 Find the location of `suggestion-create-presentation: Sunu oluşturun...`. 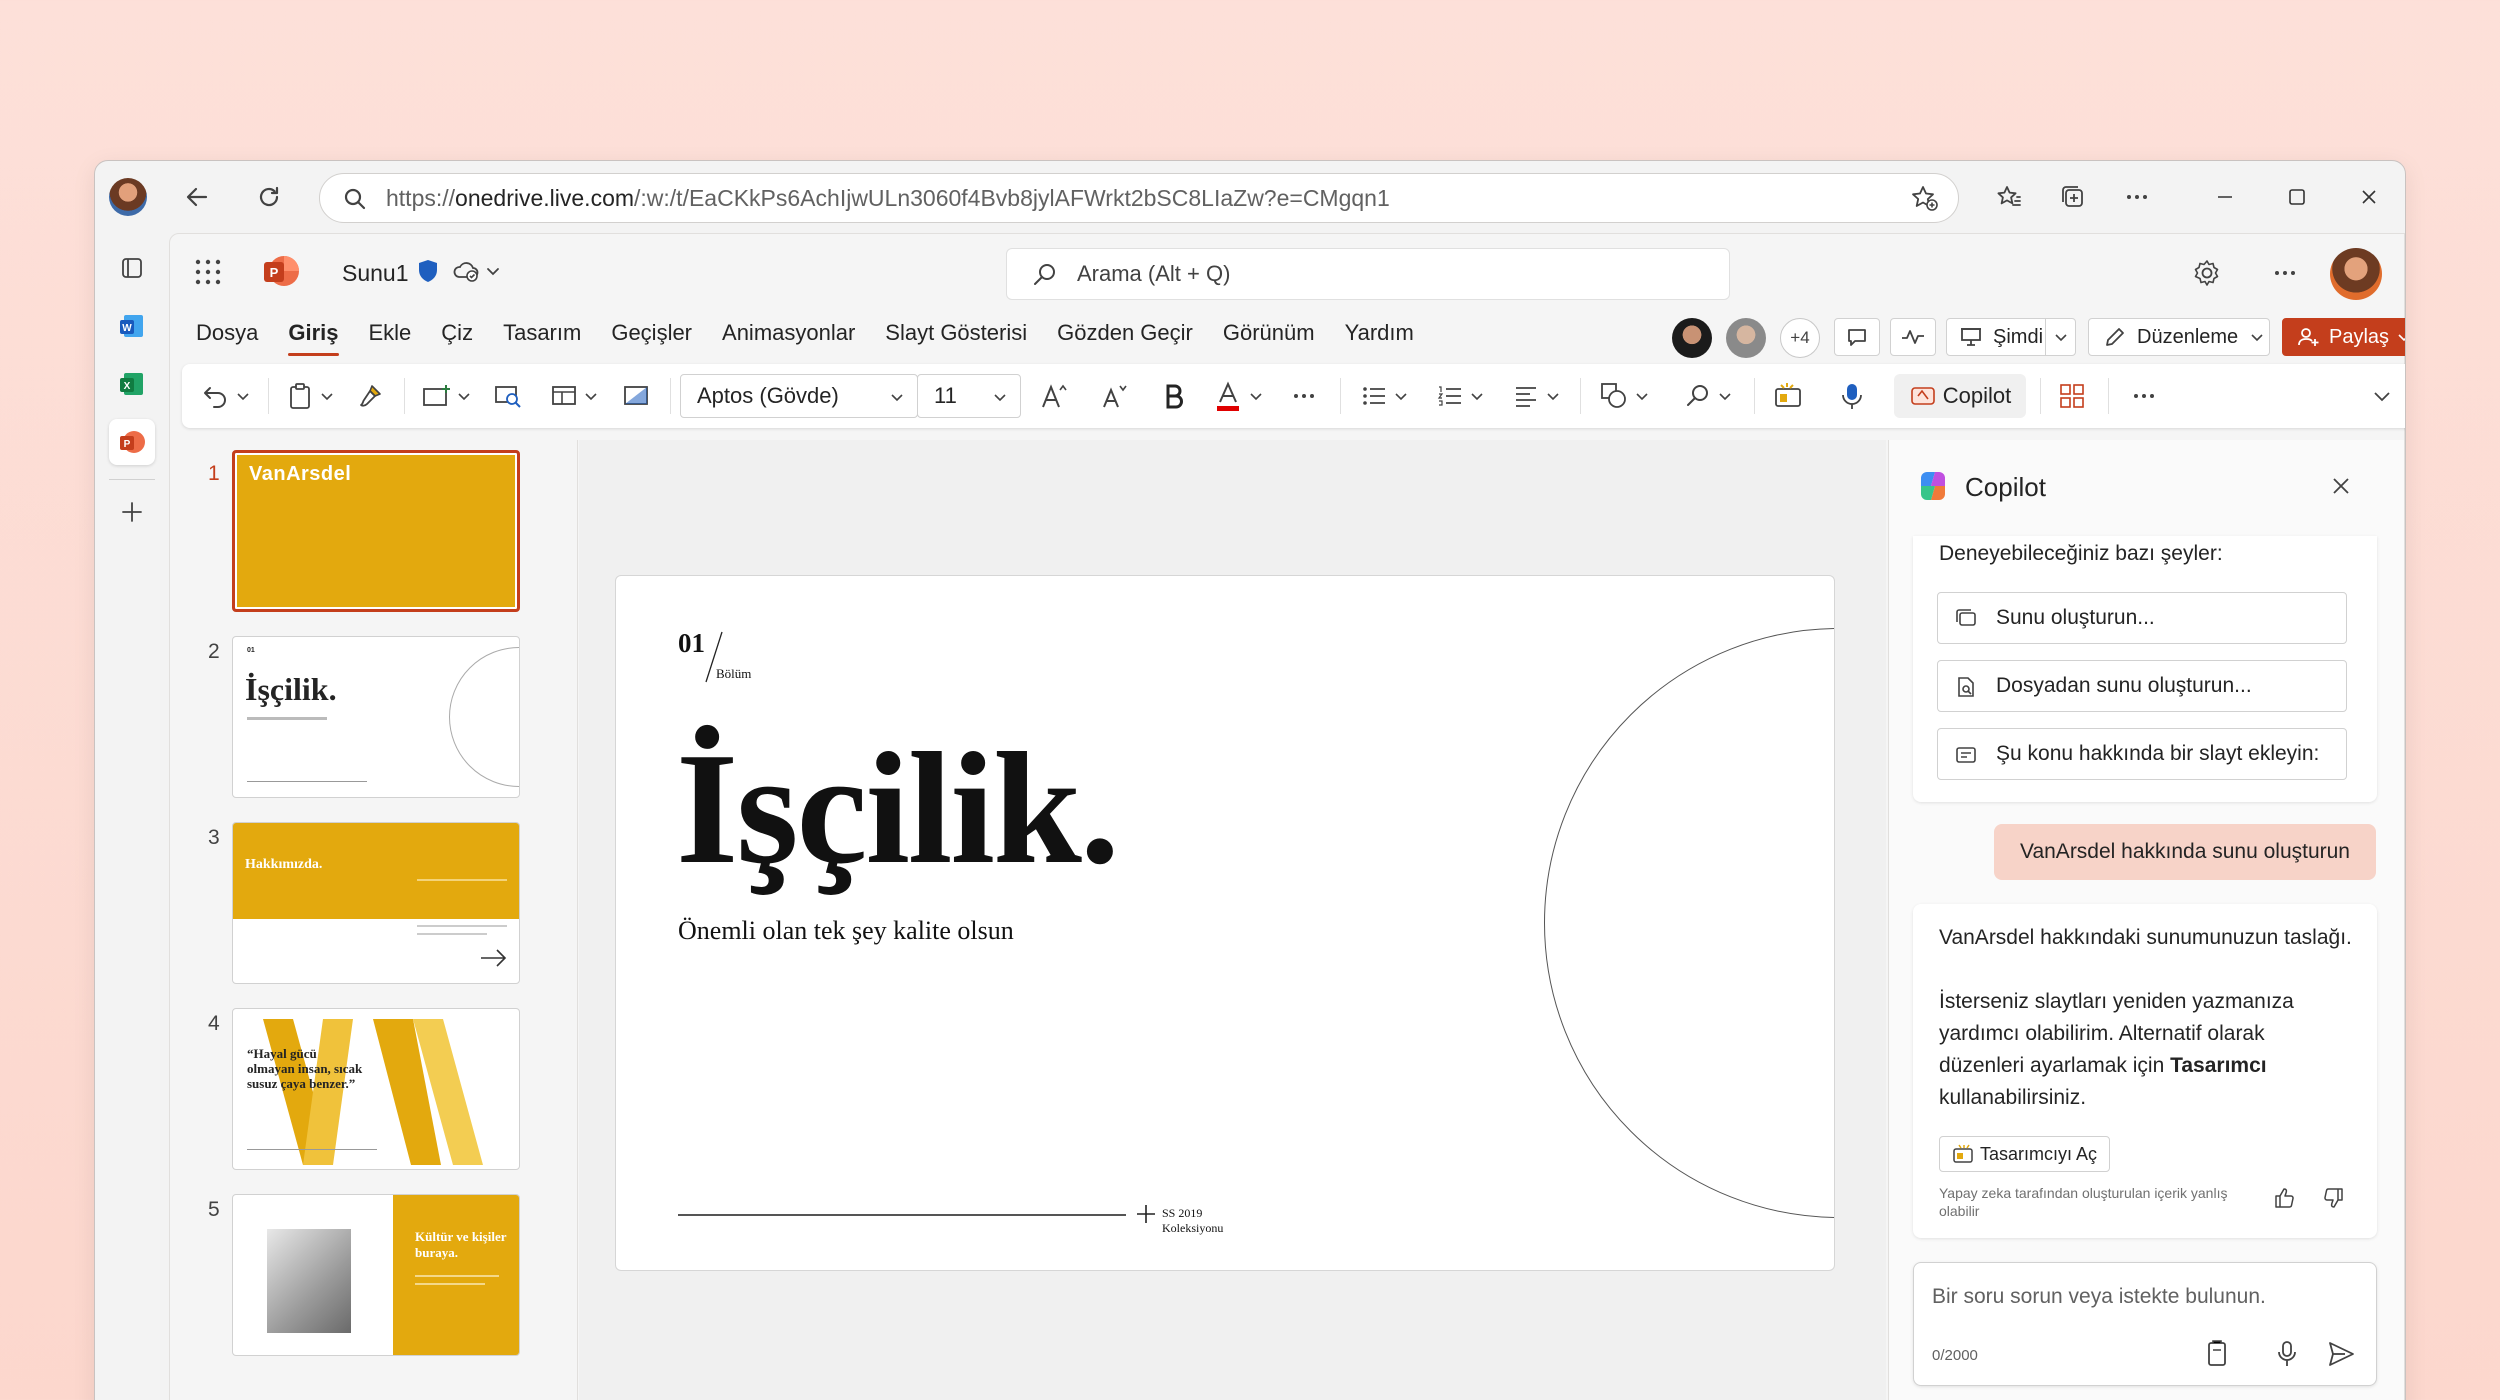

suggestion-create-presentation: Sunu oluşturun... is located at coordinates (2142, 618).